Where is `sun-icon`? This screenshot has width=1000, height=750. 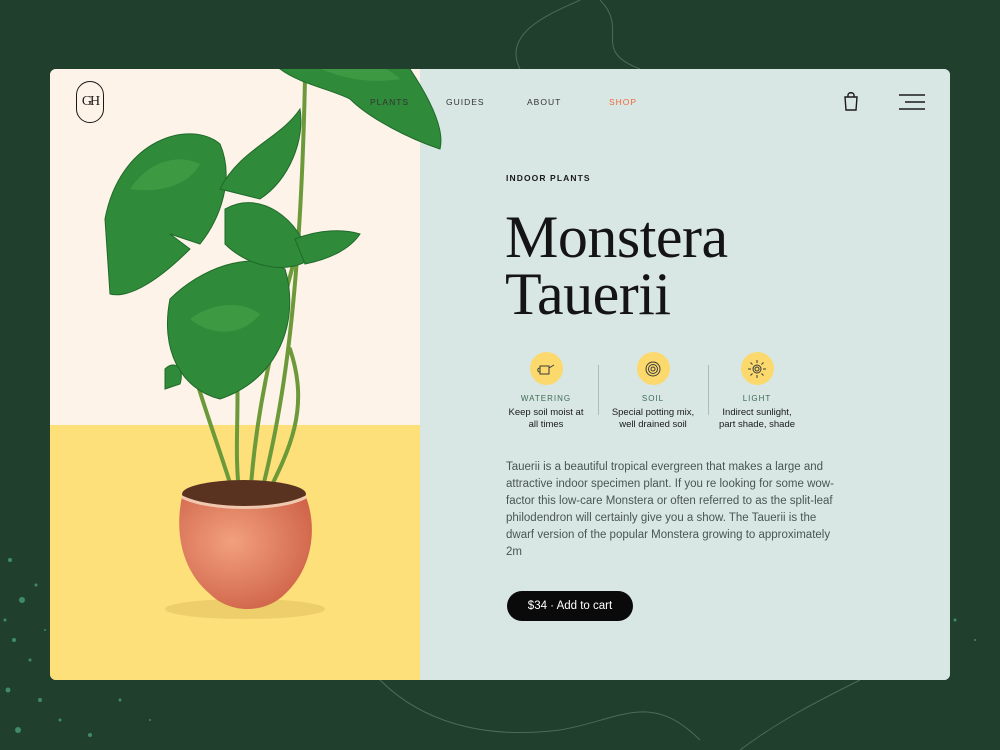
sun-icon is located at coordinates (757, 368).